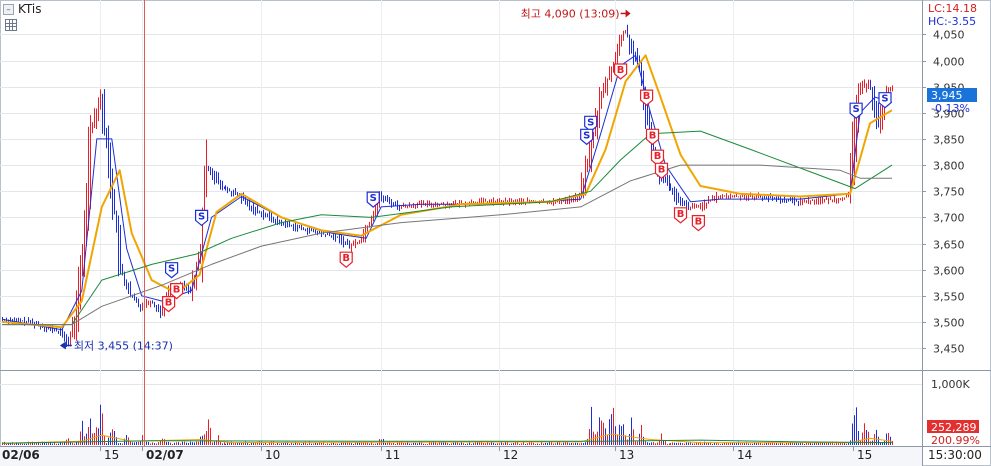 The width and height of the screenshot is (991, 466). Describe the element at coordinates (510, 455) in the screenshot. I see `time-tick-label: 12` at that location.